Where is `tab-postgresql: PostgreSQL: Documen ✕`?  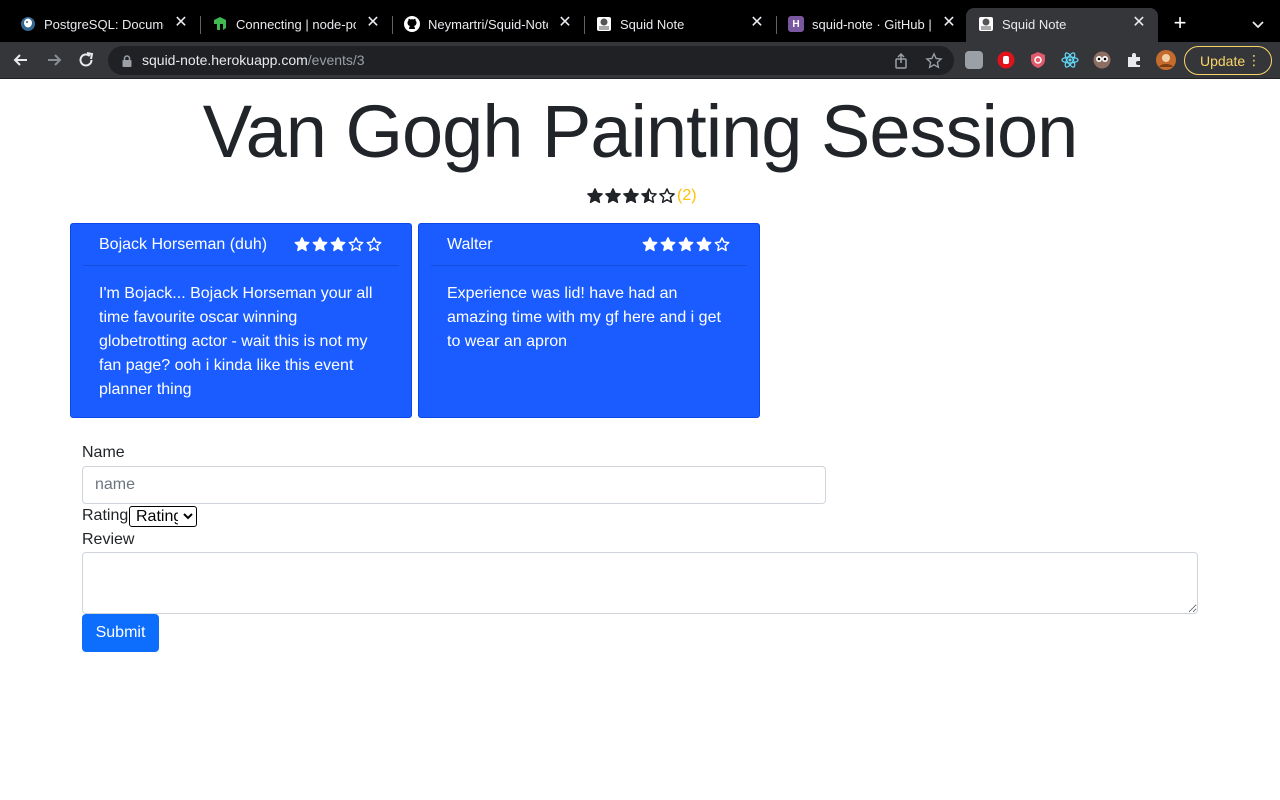 tab-postgresql: PostgreSQL: Documen ✕ is located at coordinates (104, 25).